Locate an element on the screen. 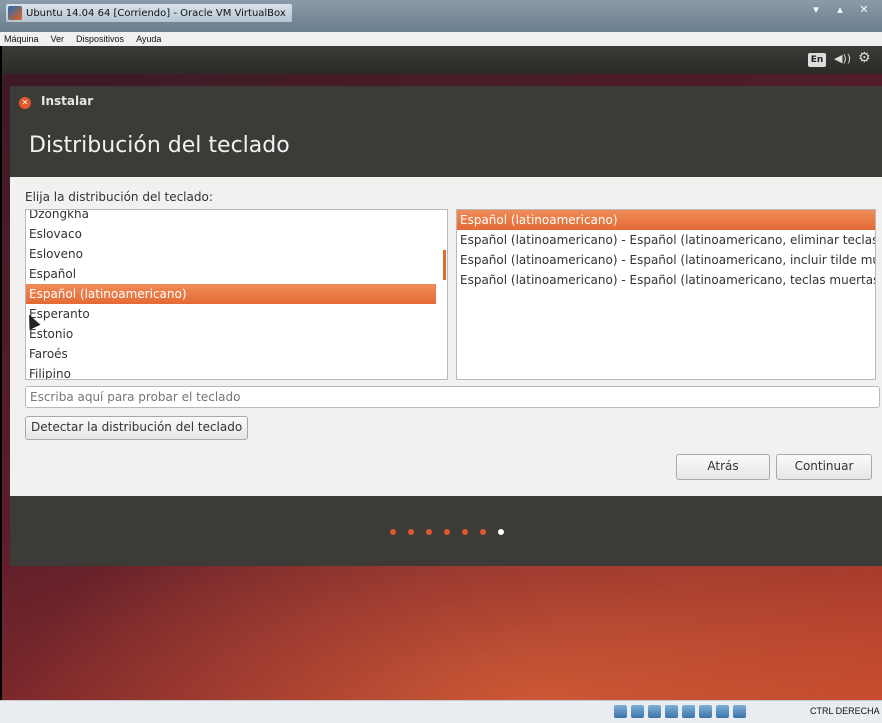  layout-list-scrollbar is located at coordinates (444, 265).